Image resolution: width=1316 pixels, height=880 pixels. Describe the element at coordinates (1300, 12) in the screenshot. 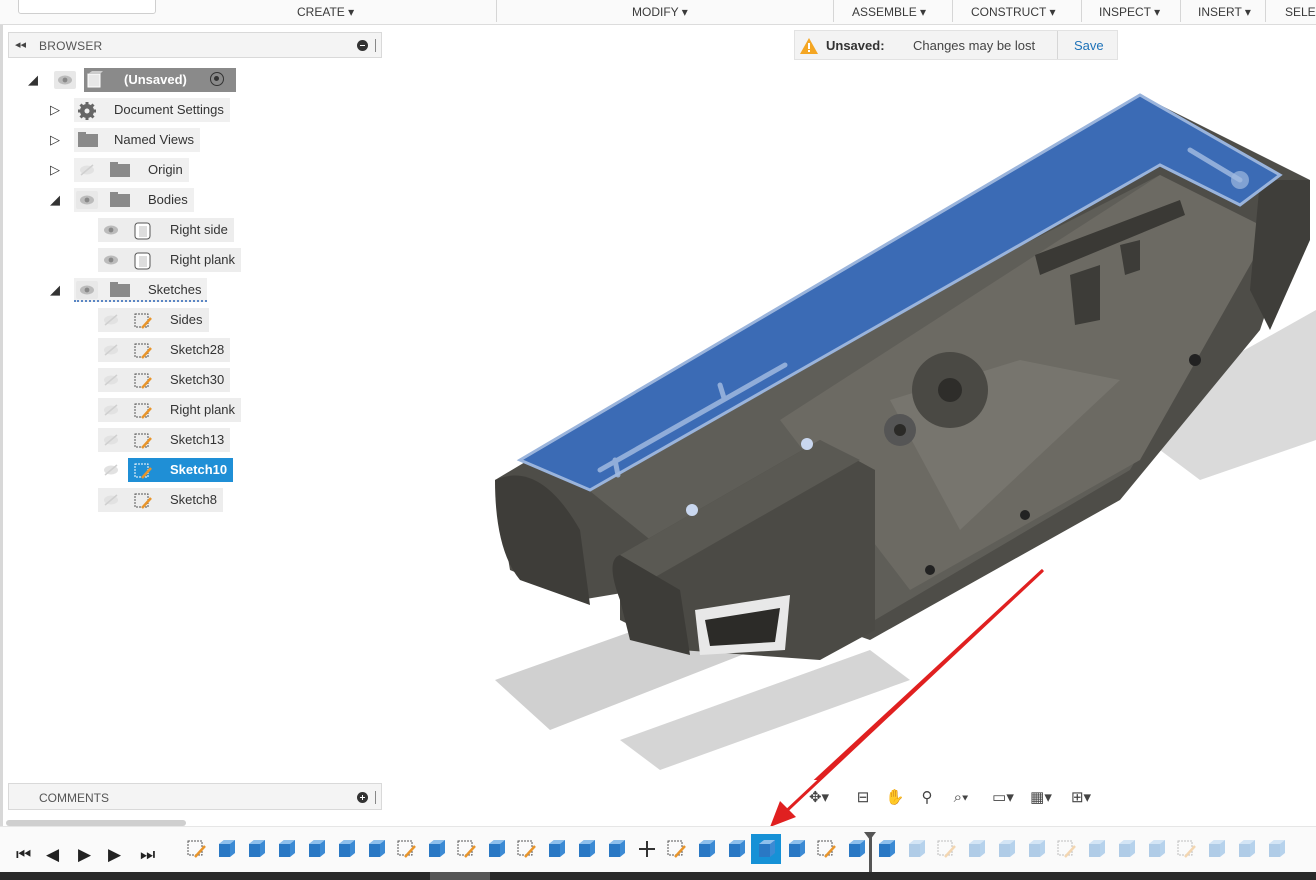

I see `select-menu: SELE` at that location.